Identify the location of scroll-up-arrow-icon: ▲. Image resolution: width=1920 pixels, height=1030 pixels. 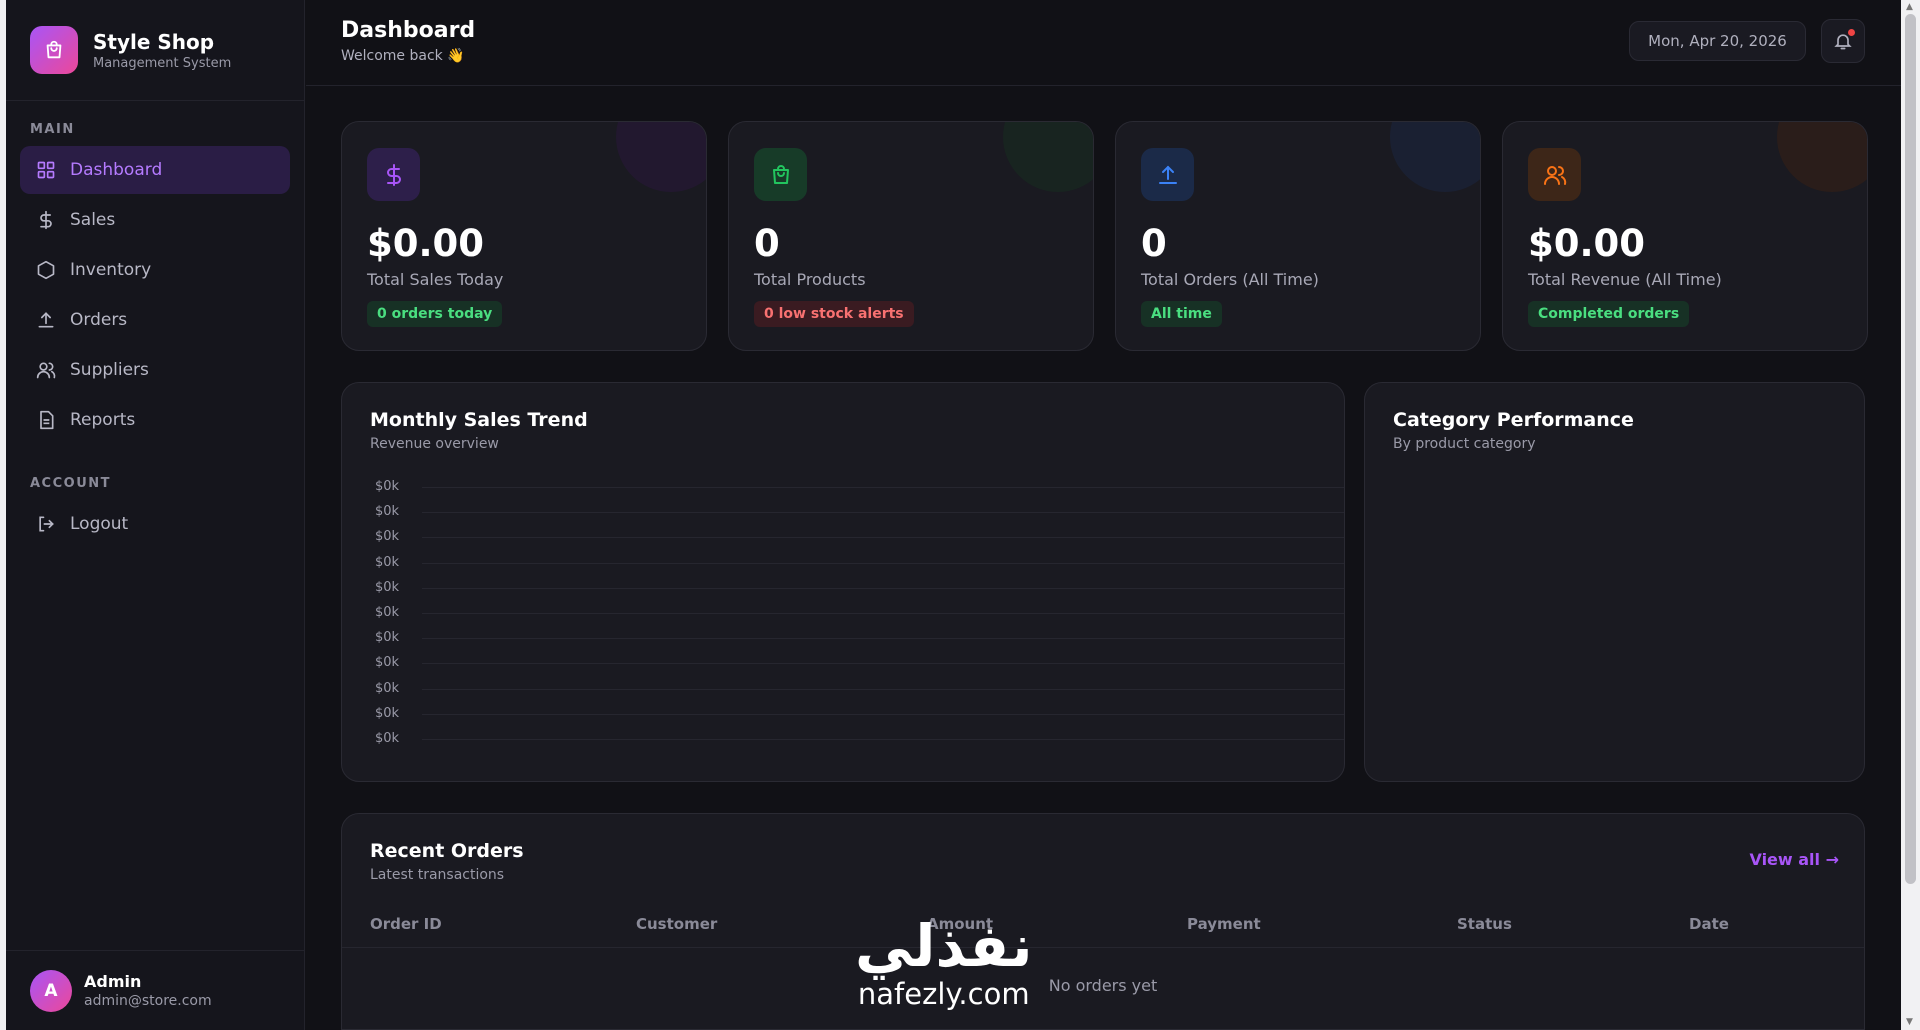
(1909, 7).